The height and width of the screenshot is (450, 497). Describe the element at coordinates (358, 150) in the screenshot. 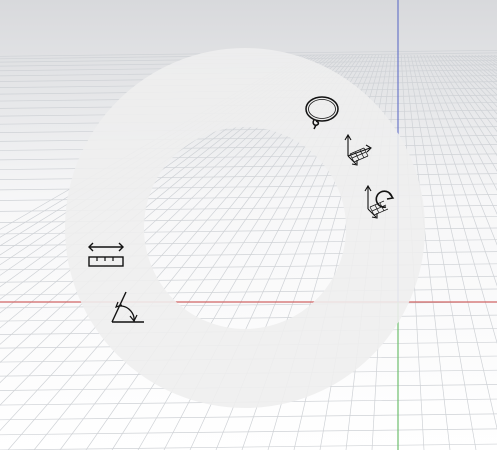

I see `move-gizmo-button` at that location.